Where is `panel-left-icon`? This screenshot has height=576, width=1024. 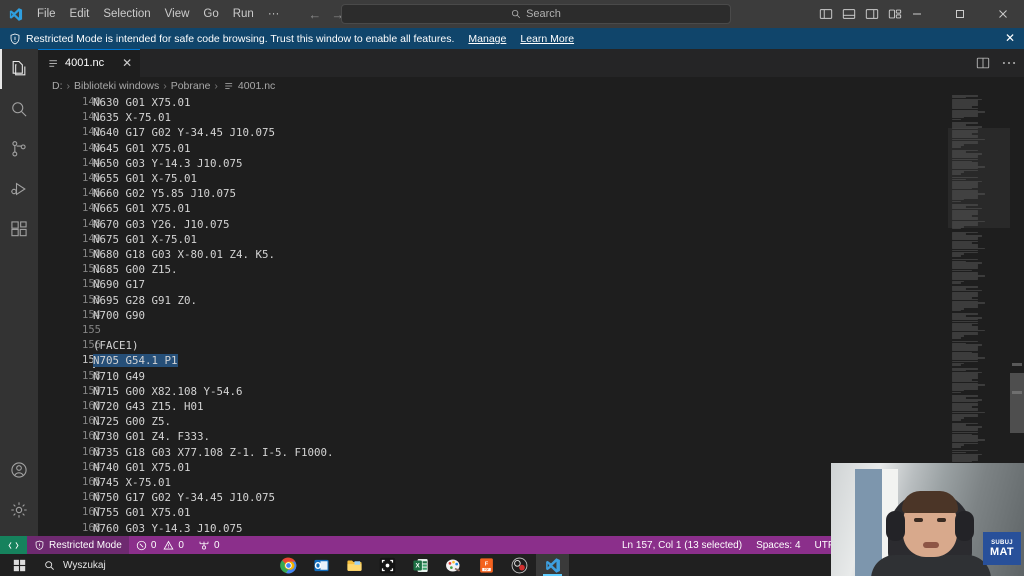 panel-left-icon is located at coordinates (826, 14).